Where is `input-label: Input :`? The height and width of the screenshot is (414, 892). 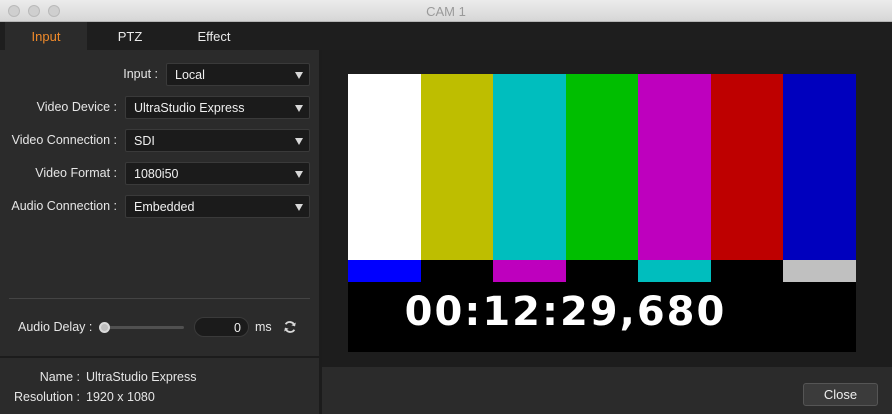 input-label: Input : is located at coordinates (140, 74).